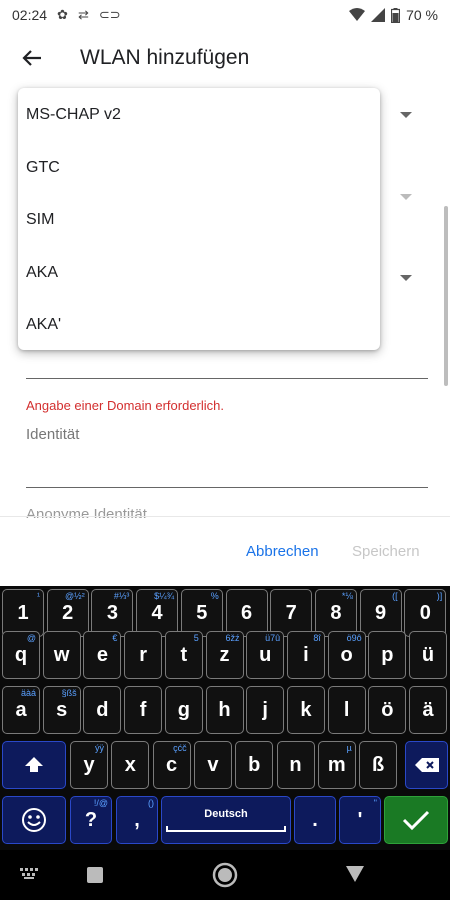  I want to click on key-e: € e, so click(102, 655).